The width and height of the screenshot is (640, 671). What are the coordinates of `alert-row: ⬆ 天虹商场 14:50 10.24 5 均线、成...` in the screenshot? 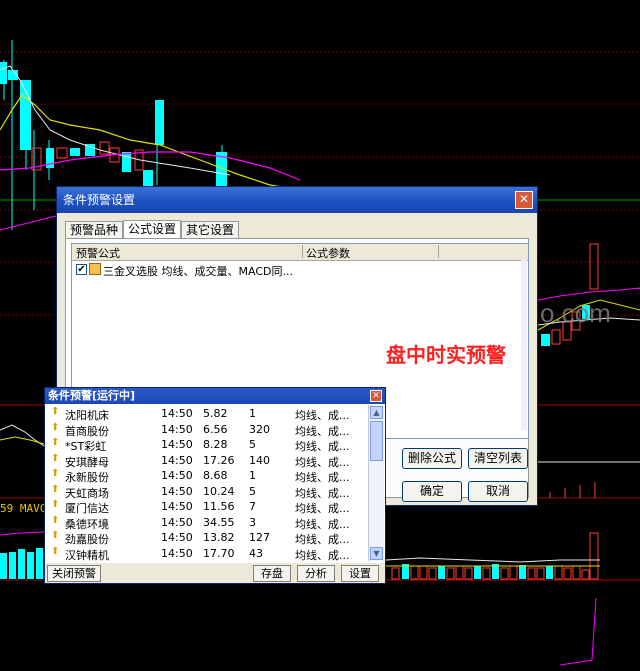 It's located at (206, 492).